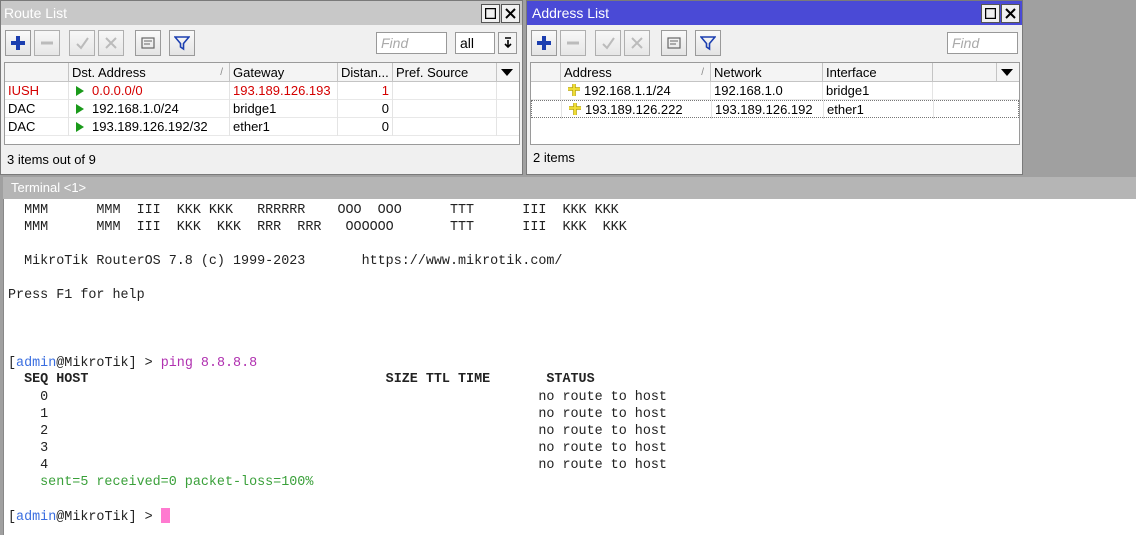 This screenshot has width=1136, height=535. I want to click on route-flags: IUSH, so click(37, 91).